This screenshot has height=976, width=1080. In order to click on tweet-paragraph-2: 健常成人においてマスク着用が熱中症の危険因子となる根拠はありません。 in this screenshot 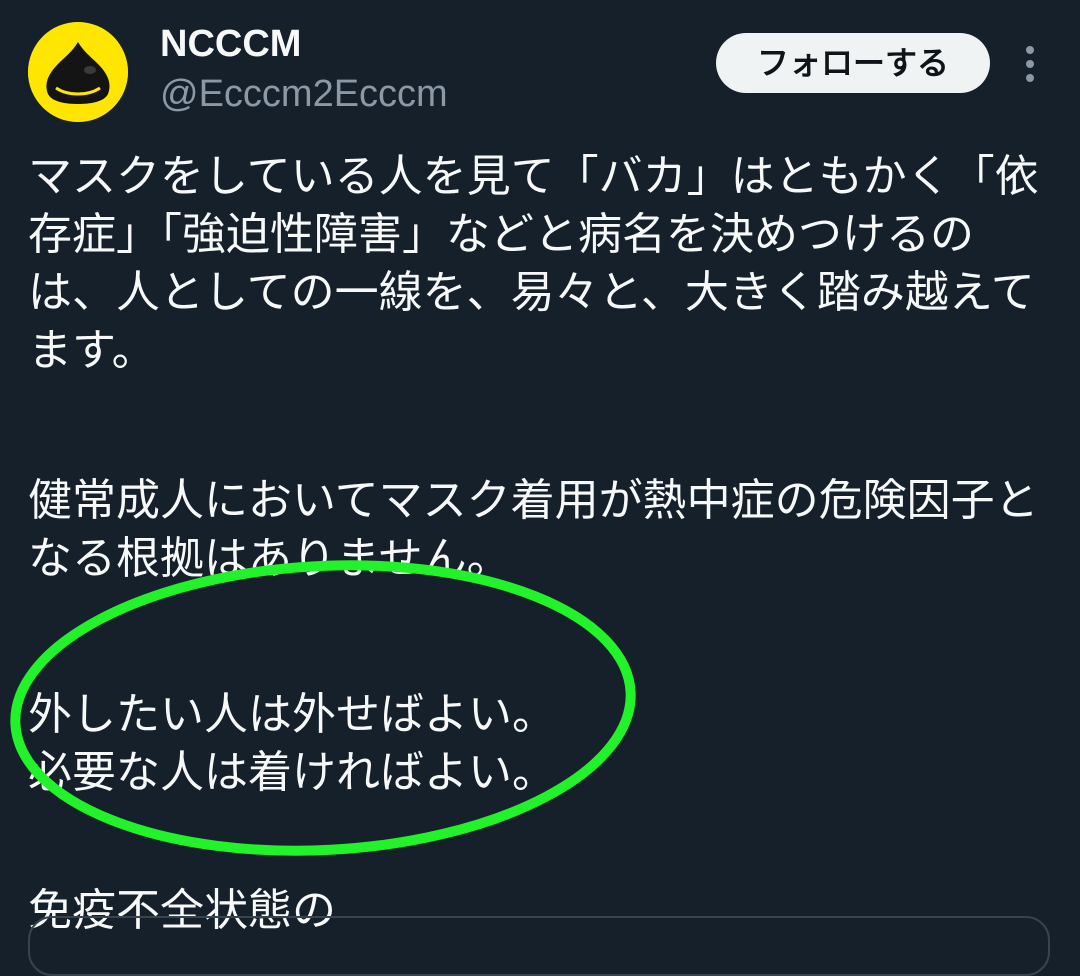, I will do `click(533, 529)`.